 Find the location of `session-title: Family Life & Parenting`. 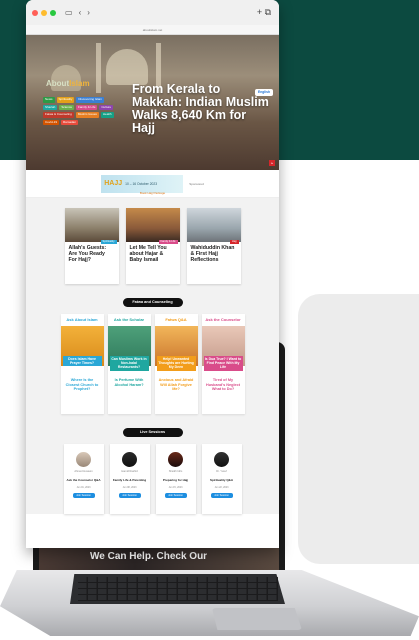

session-title: Family Life & Parenting is located at coordinates (130, 480).